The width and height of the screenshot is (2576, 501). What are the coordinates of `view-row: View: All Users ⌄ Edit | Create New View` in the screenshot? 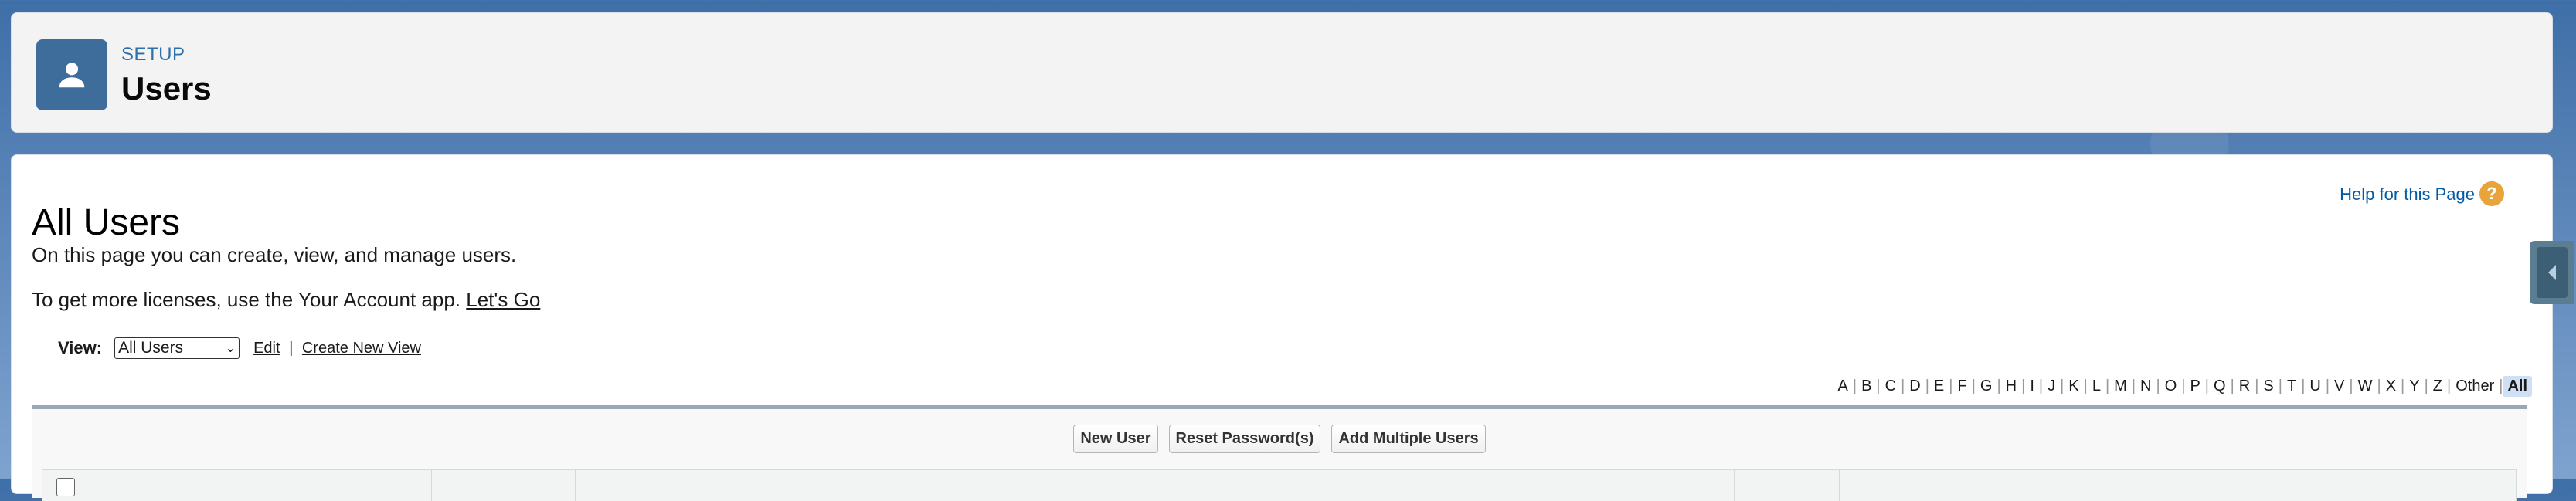 It's located at (239, 348).